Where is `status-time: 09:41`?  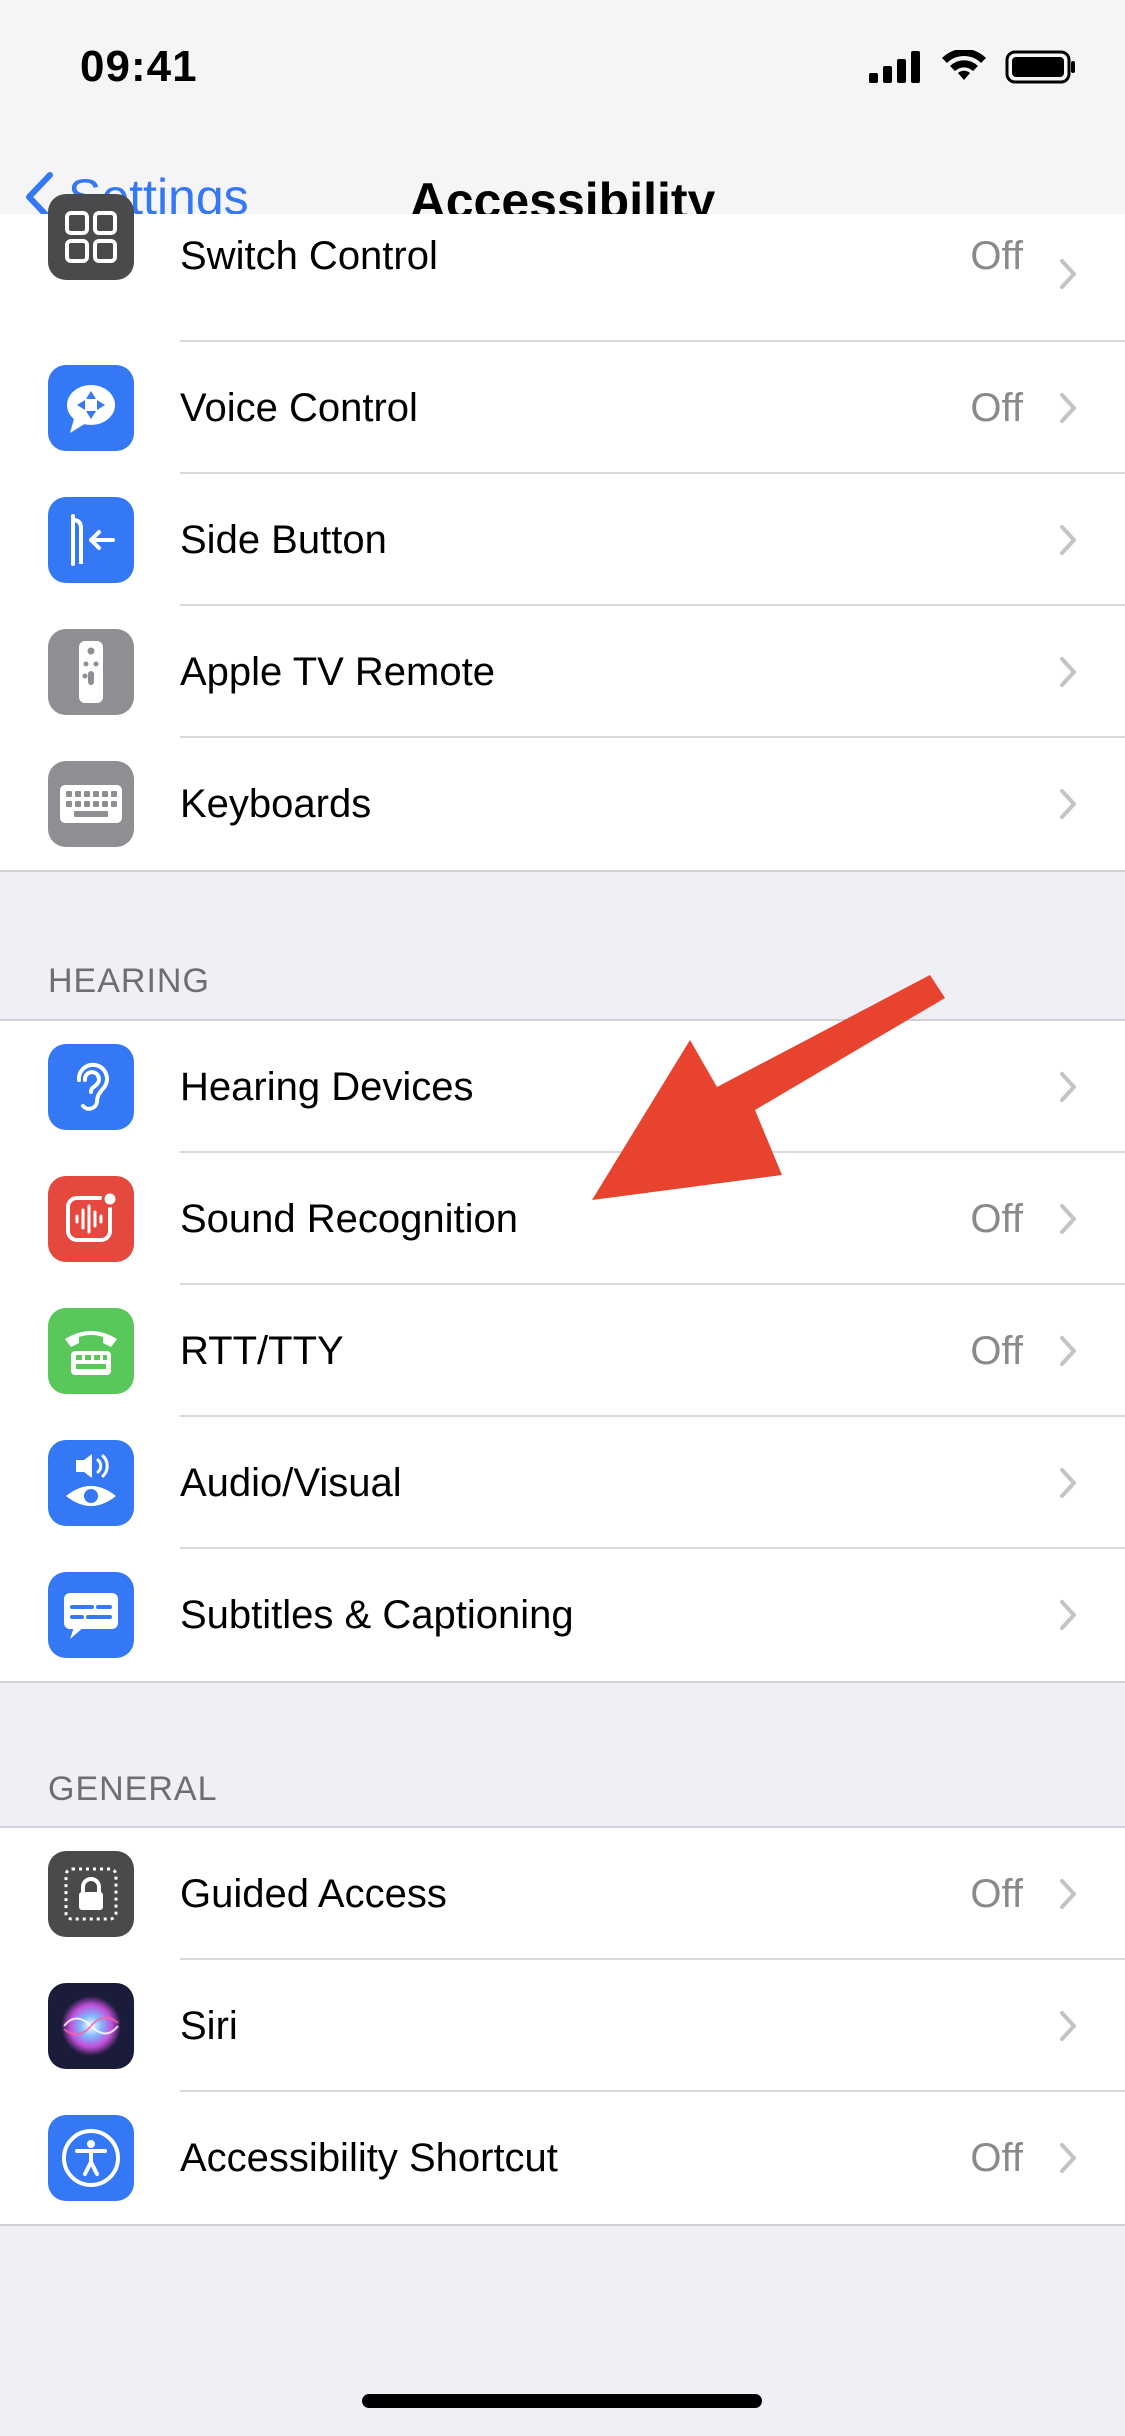
status-time: 09:41 is located at coordinates (139, 66).